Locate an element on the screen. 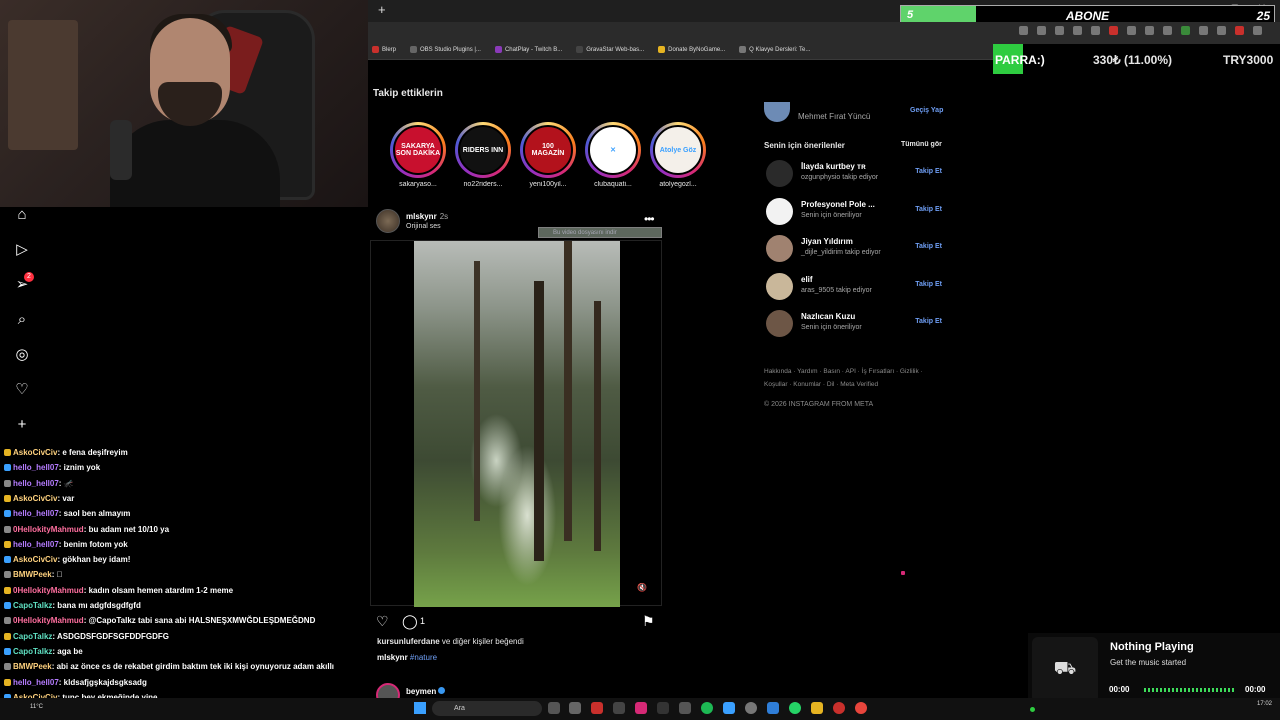  explore-icon: ◎ is located at coordinates (22, 355).